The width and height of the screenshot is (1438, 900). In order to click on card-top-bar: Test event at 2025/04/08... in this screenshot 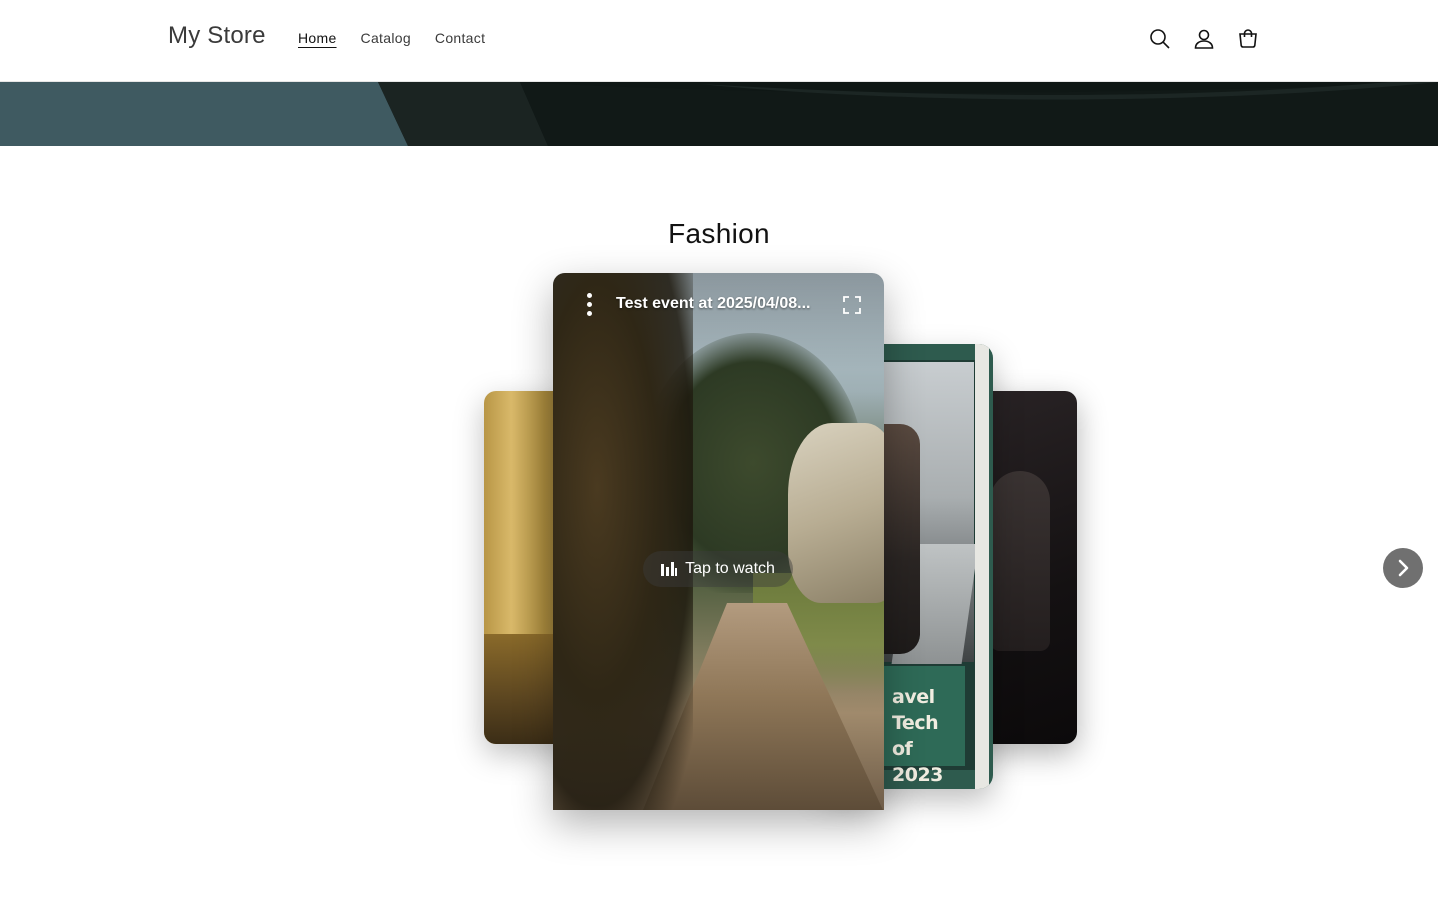, I will do `click(718, 306)`.